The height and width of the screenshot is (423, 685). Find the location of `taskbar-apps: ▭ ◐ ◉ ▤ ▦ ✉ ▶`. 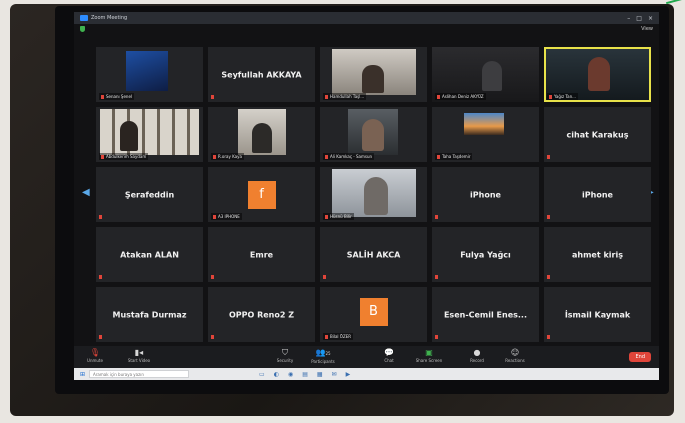

taskbar-apps: ▭ ◐ ◉ ▤ ▦ ✉ ▶ is located at coordinates (304, 374).